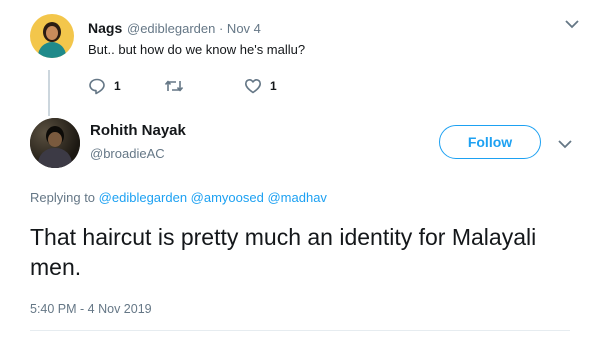 The image size is (600, 337). What do you see at coordinates (490, 142) in the screenshot?
I see `follow-button: Follow` at bounding box center [490, 142].